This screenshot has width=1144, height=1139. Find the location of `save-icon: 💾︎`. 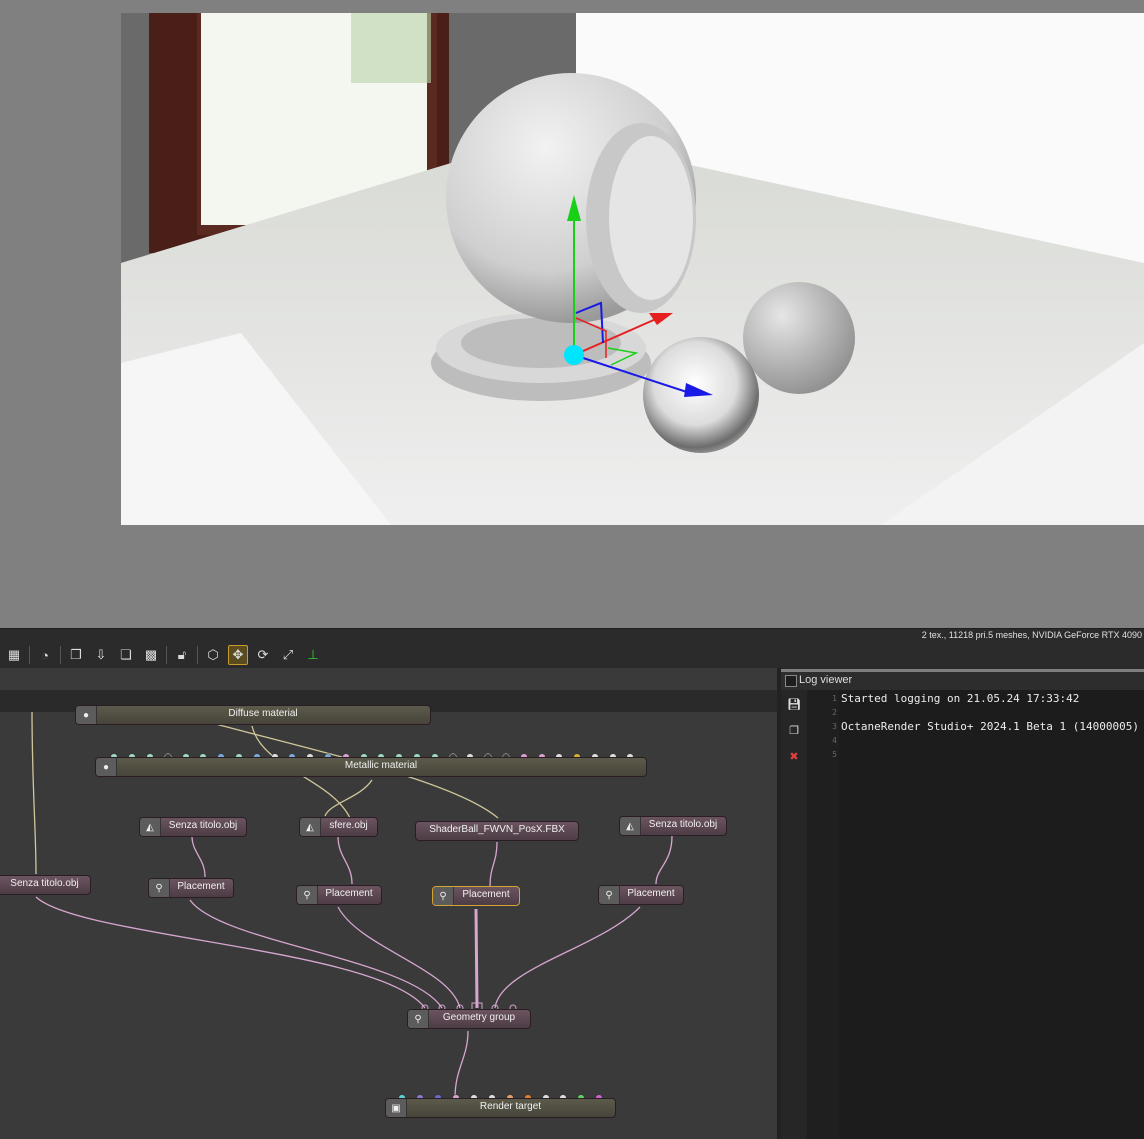

save-icon: 💾︎ is located at coordinates (794, 705).